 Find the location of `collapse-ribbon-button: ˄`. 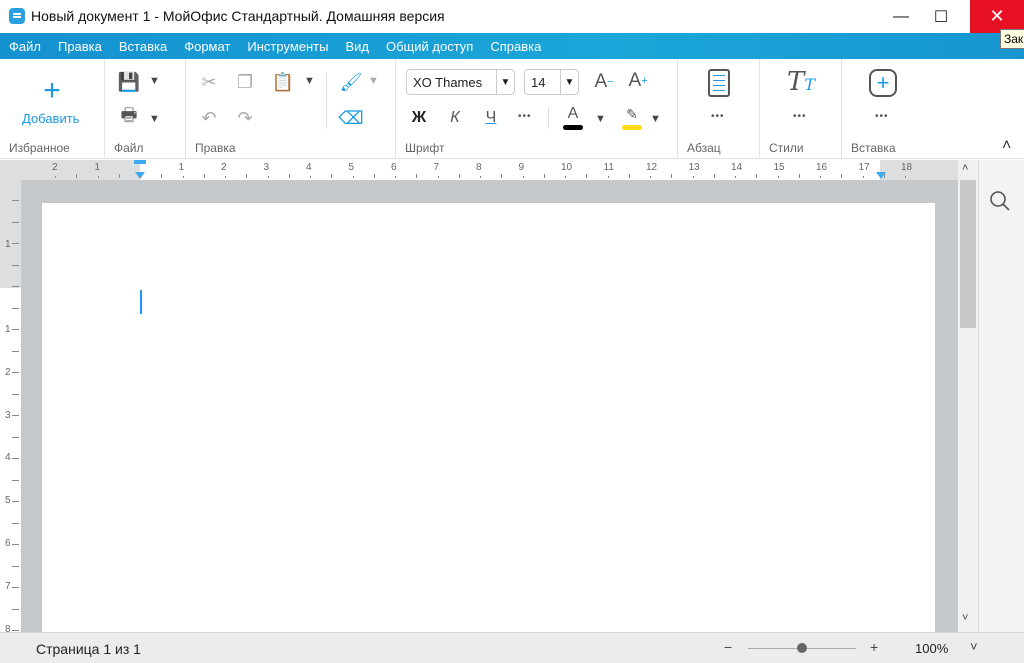

collapse-ribbon-button: ˄ is located at coordinates (1006, 146).